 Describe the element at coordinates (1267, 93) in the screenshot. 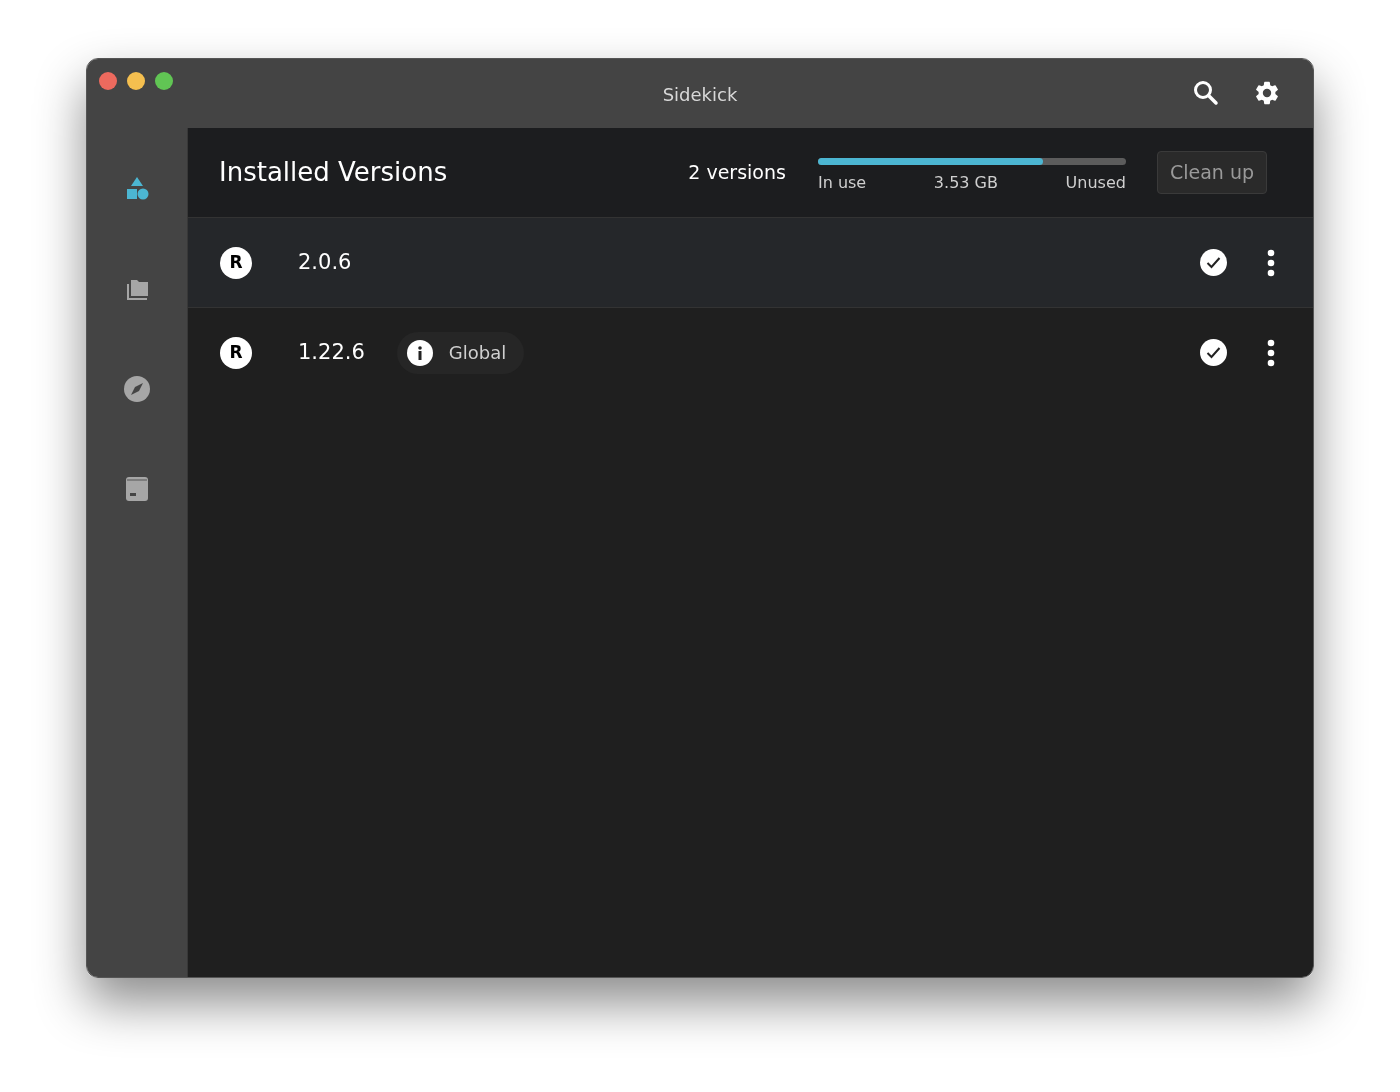

I see `settings-icon` at that location.